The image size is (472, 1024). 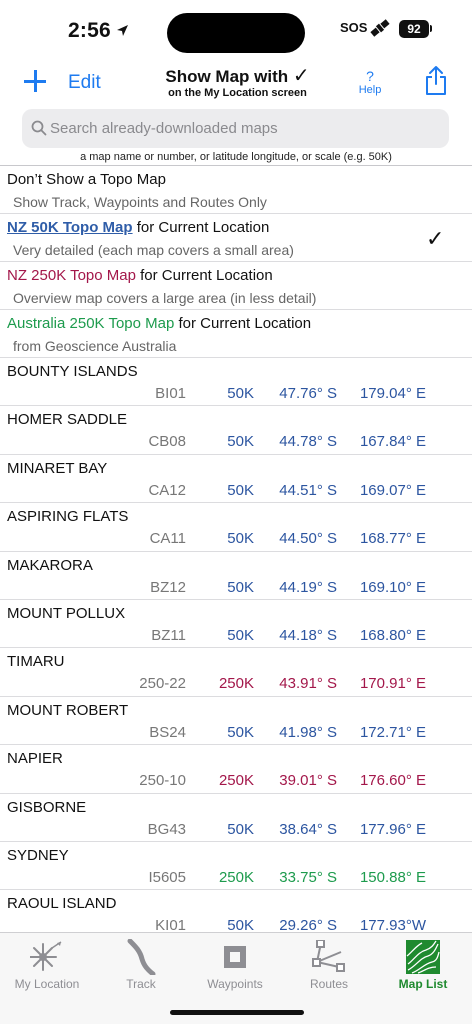 What do you see at coordinates (308, 877) in the screenshot?
I see `map-latitude: 33.75° S` at bounding box center [308, 877].